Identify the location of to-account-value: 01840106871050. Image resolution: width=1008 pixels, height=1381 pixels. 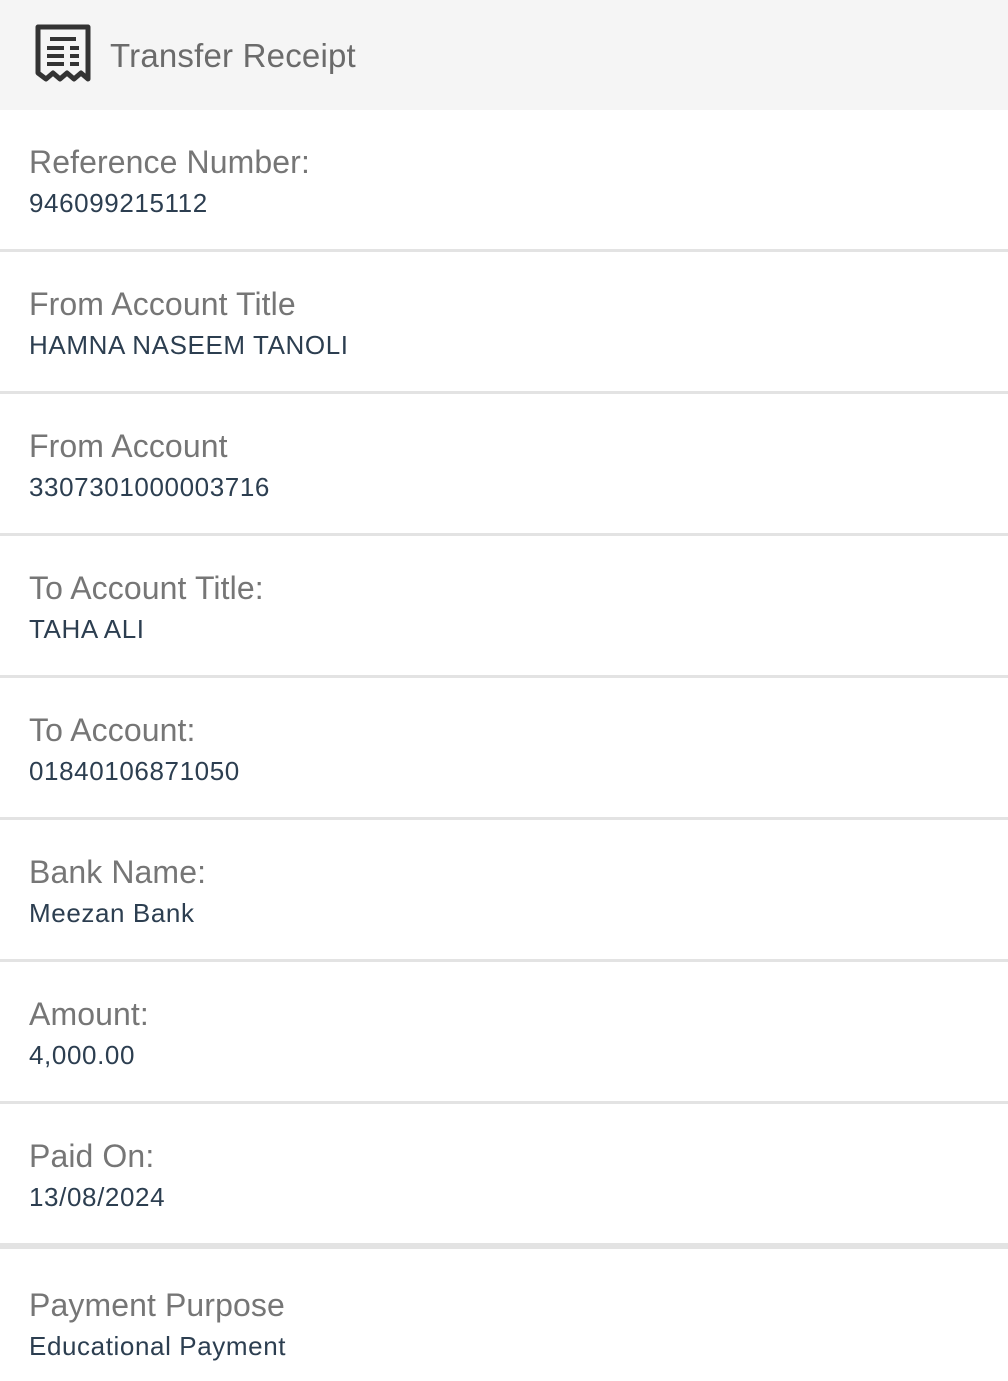
(134, 771).